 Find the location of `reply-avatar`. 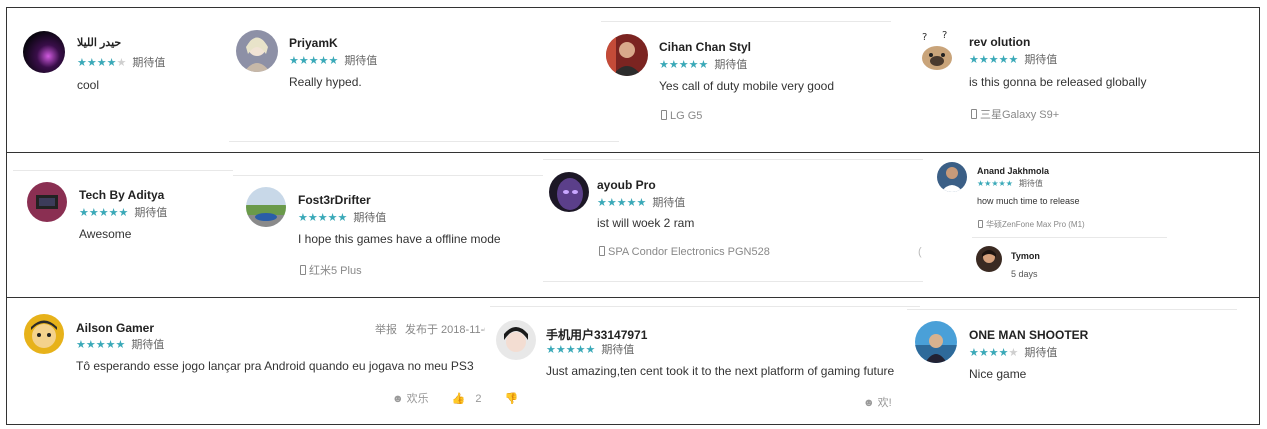

reply-avatar is located at coordinates (989, 259).